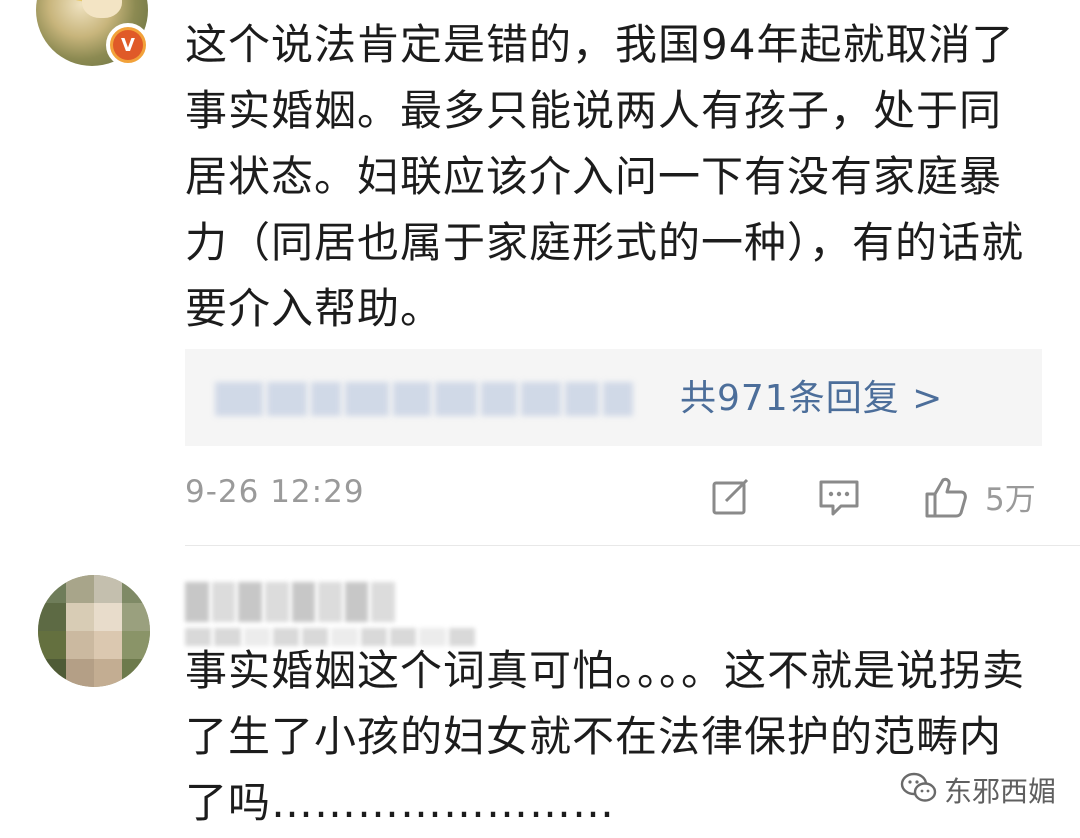  I want to click on watermark: 东邪西媚, so click(978, 790).